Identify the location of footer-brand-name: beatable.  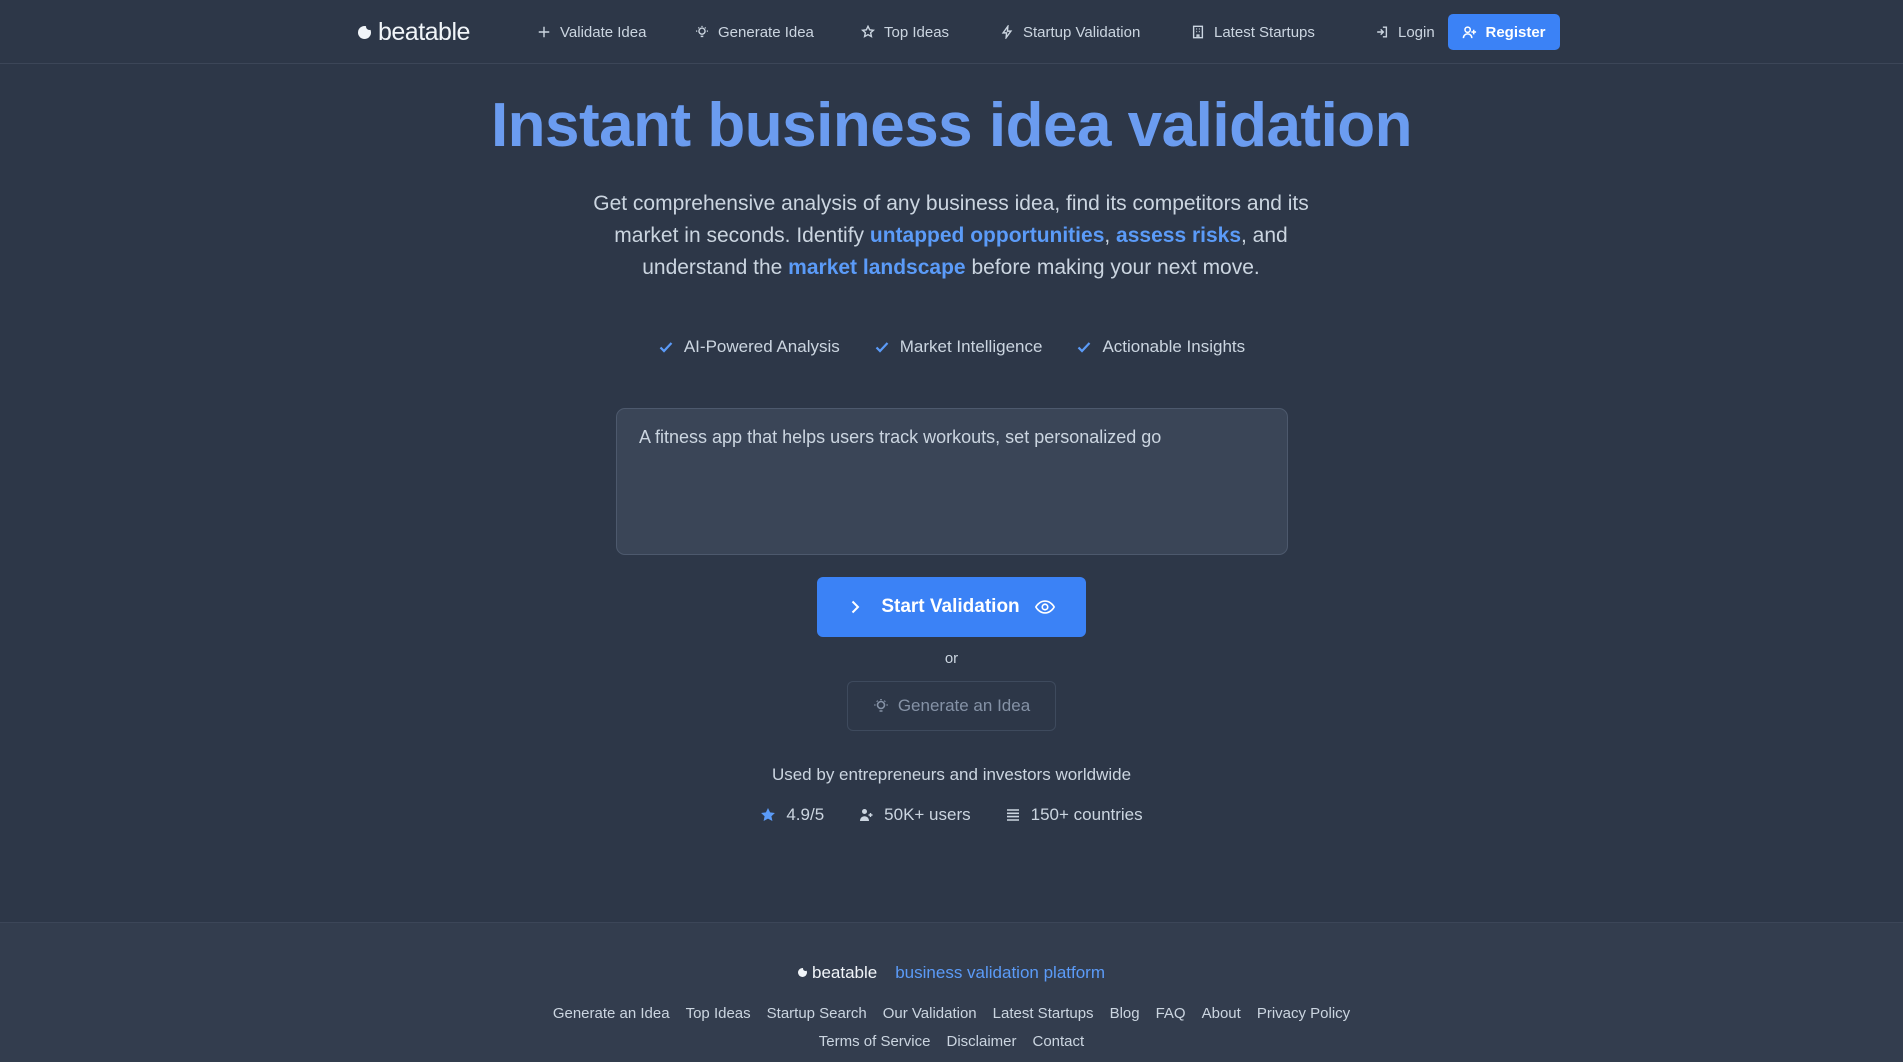
(844, 972).